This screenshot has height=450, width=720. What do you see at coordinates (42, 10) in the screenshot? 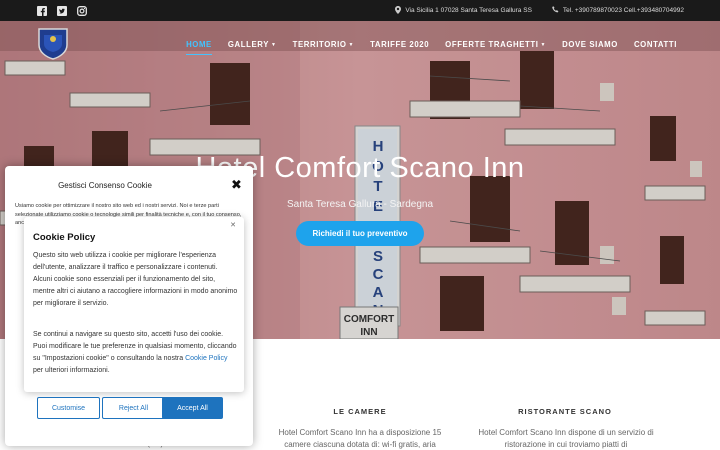
I see `facebook-icon` at bounding box center [42, 10].